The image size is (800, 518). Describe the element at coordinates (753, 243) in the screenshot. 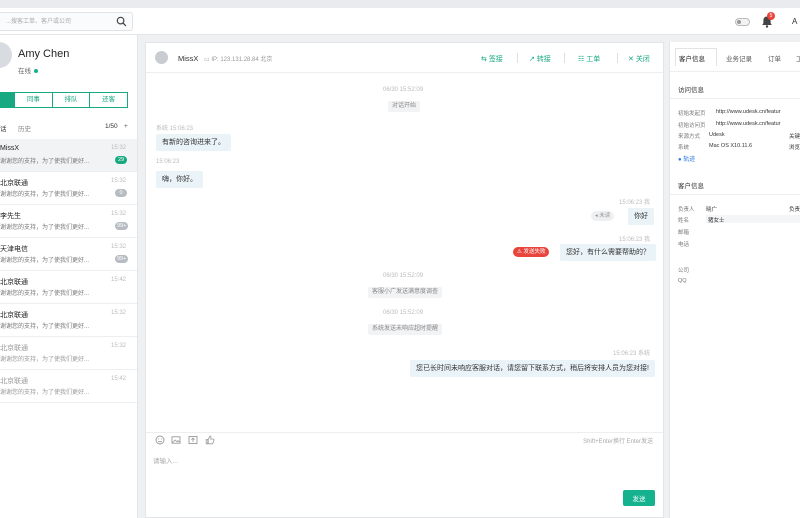

I see `phone-field` at that location.